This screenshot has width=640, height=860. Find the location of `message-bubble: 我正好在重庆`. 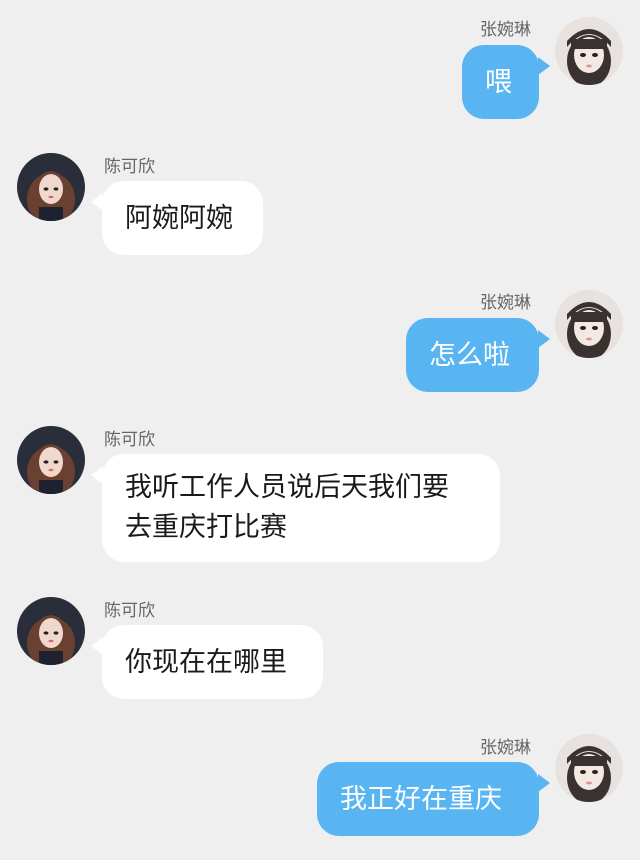

message-bubble: 我正好在重庆 is located at coordinates (428, 799).